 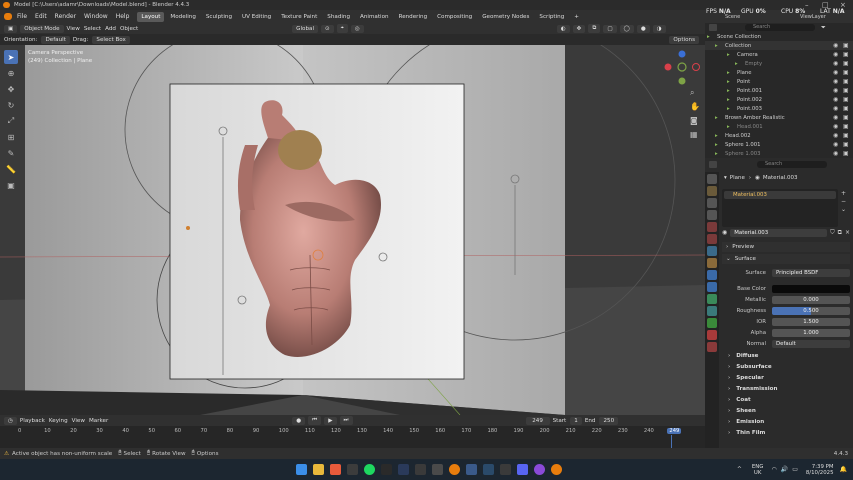 What do you see at coordinates (780, 195) in the screenshot?
I see `material-slot-item: Material.003` at bounding box center [780, 195].